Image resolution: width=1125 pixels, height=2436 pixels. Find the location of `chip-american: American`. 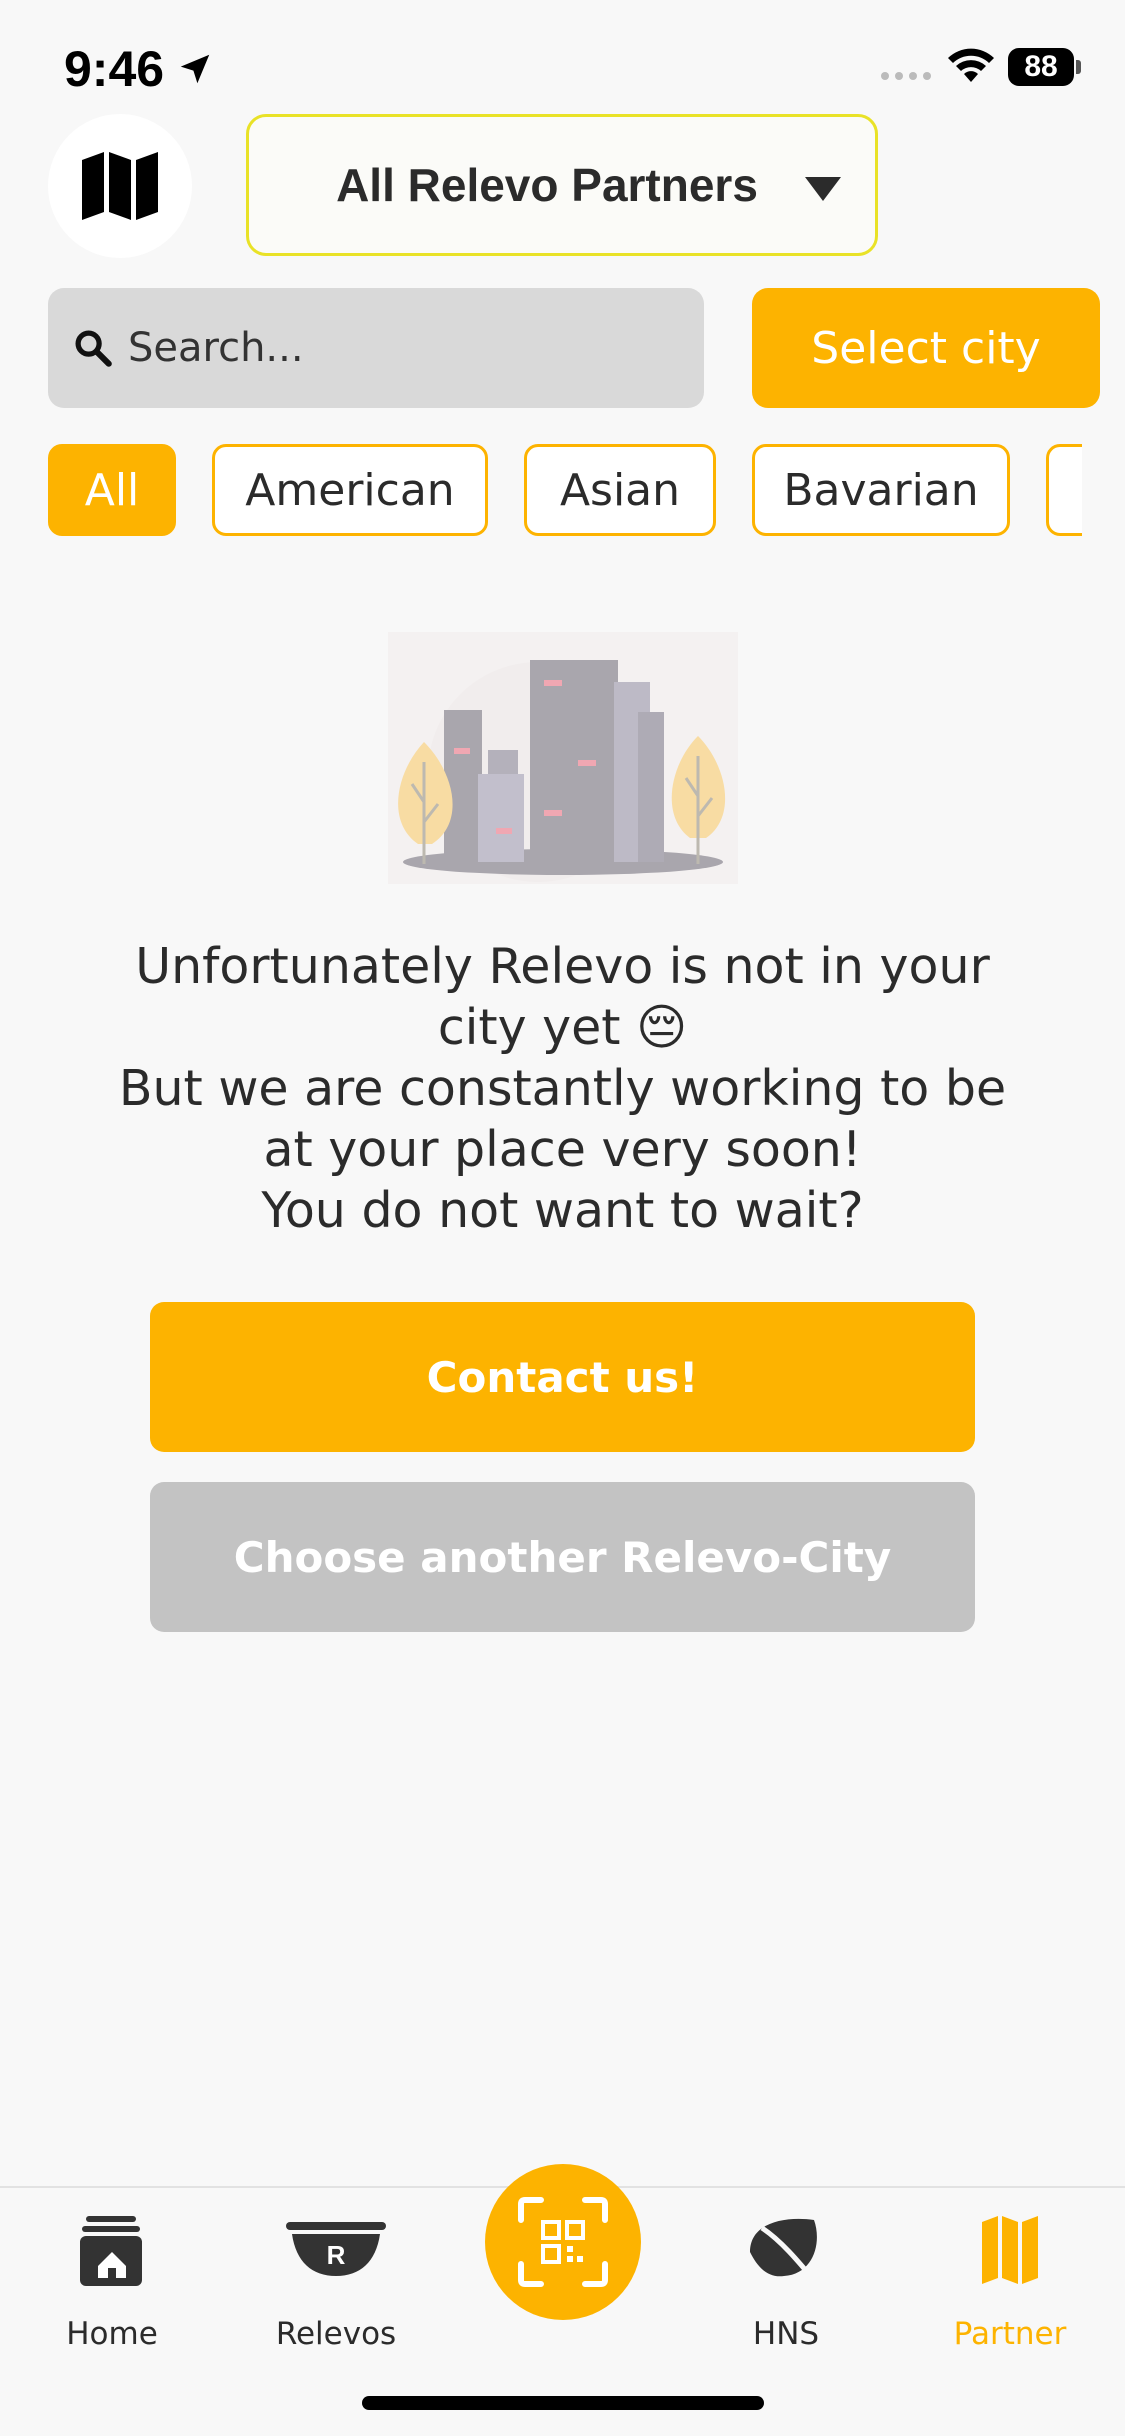

chip-american: American is located at coordinates (350, 490).